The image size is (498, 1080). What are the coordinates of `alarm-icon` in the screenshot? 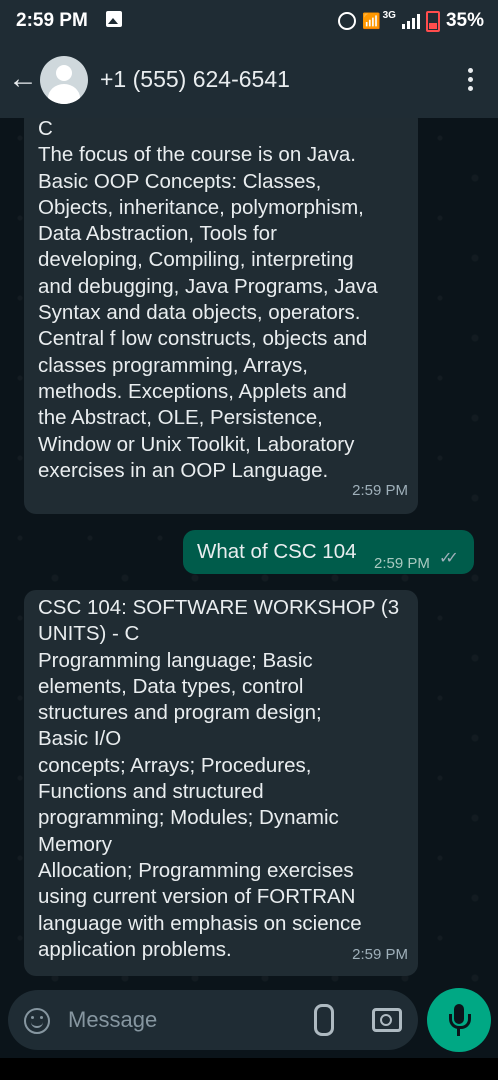 It's located at (346, 21).